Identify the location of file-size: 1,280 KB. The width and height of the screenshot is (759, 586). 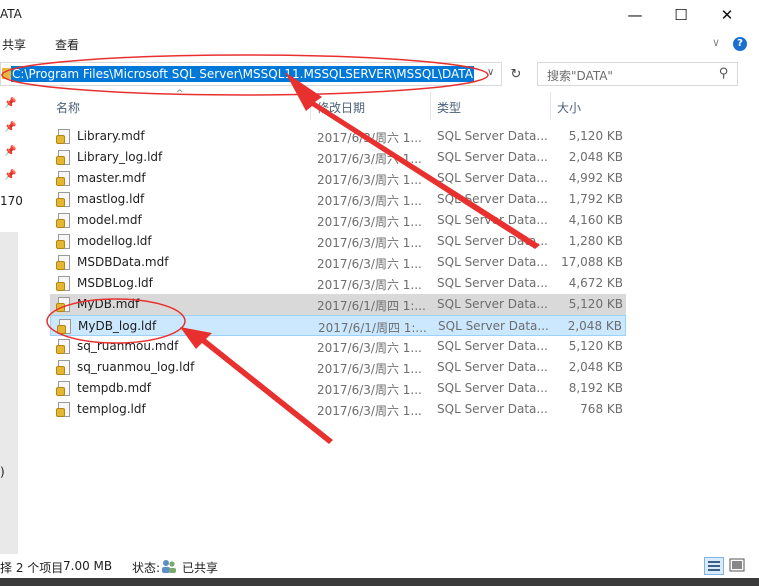
(595, 241).